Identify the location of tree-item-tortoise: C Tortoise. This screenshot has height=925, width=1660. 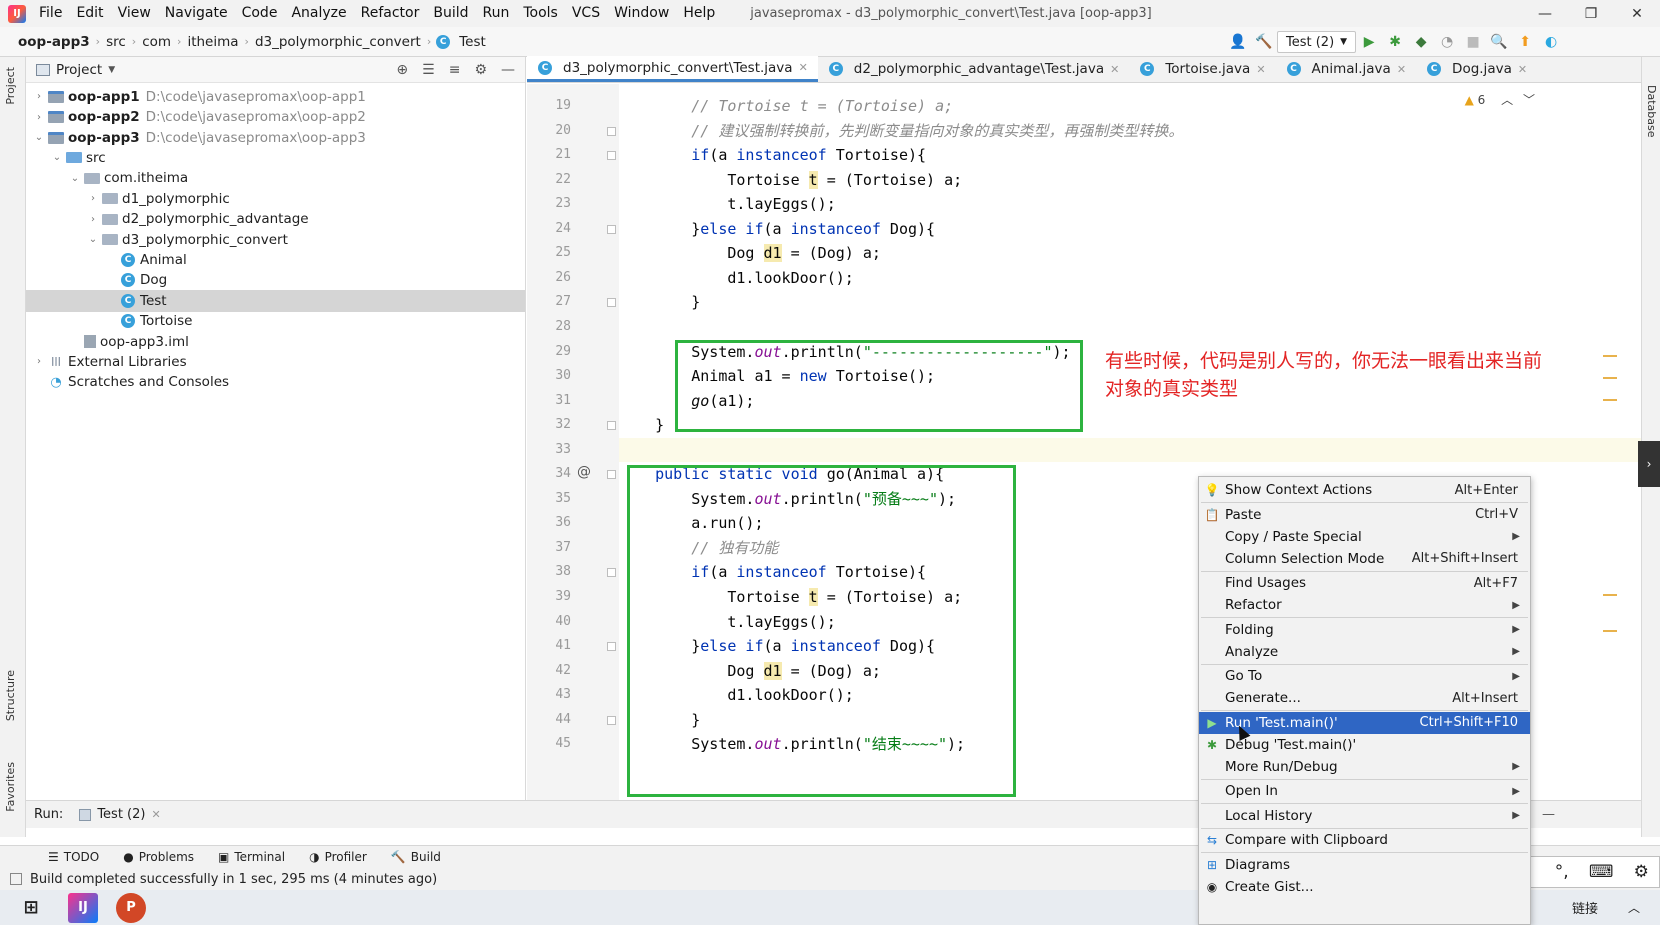
(275, 321).